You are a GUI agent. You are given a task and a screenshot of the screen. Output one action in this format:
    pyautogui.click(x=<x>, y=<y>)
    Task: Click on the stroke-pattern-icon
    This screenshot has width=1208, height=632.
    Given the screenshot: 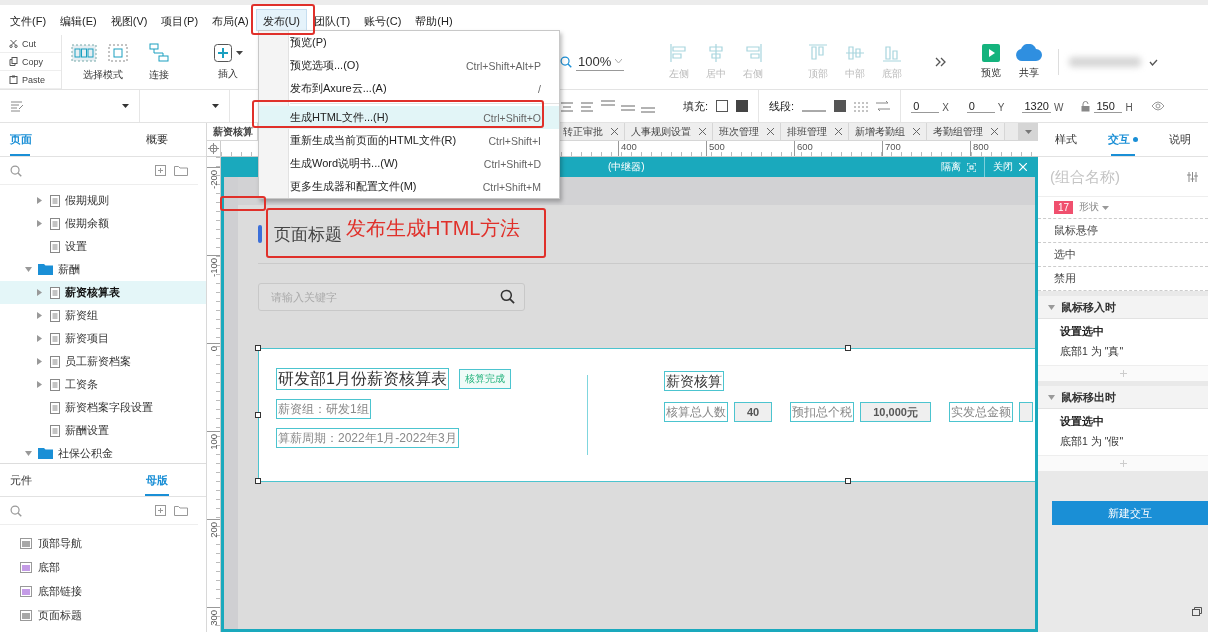 What is the action you would take?
    pyautogui.click(x=861, y=106)
    